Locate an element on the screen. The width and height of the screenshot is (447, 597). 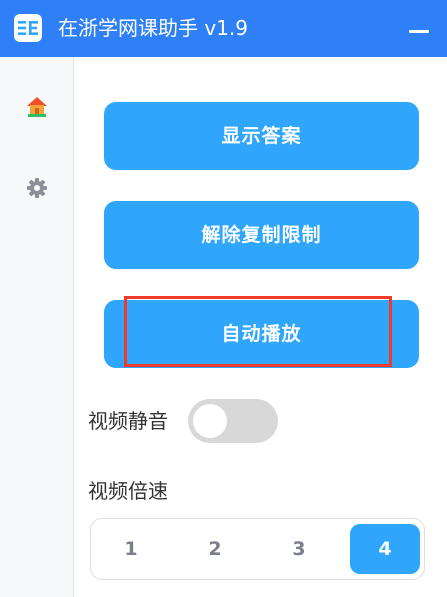
mute-label: 视频静音 is located at coordinates (128, 421).